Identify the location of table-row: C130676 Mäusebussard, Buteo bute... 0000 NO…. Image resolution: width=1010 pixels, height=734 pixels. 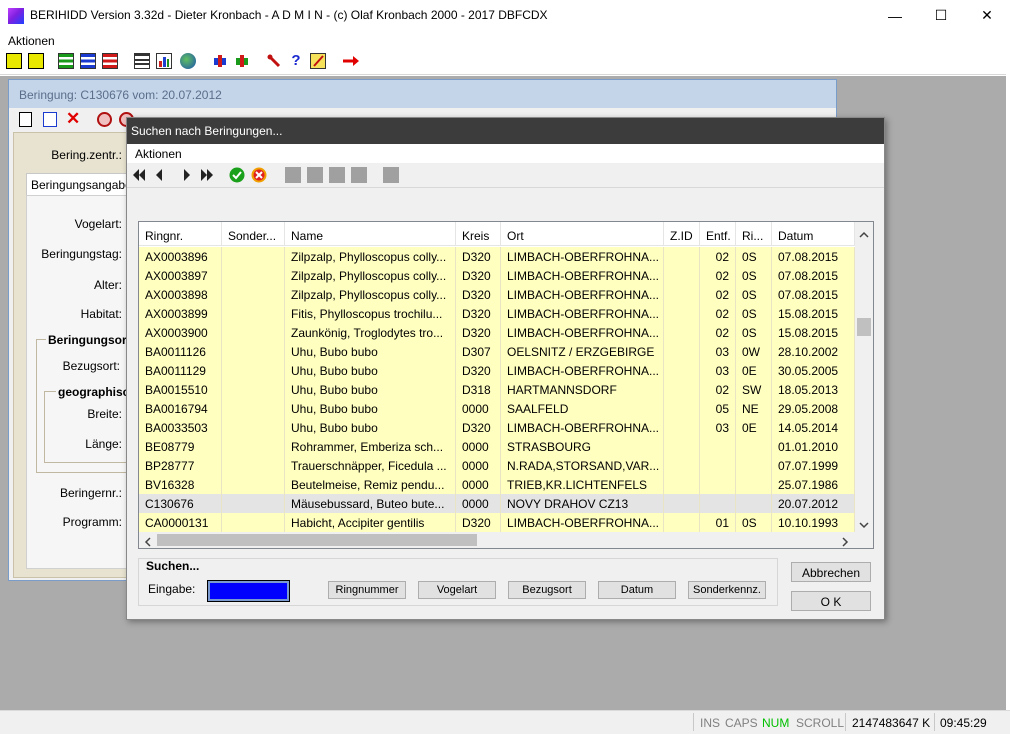
(497, 503).